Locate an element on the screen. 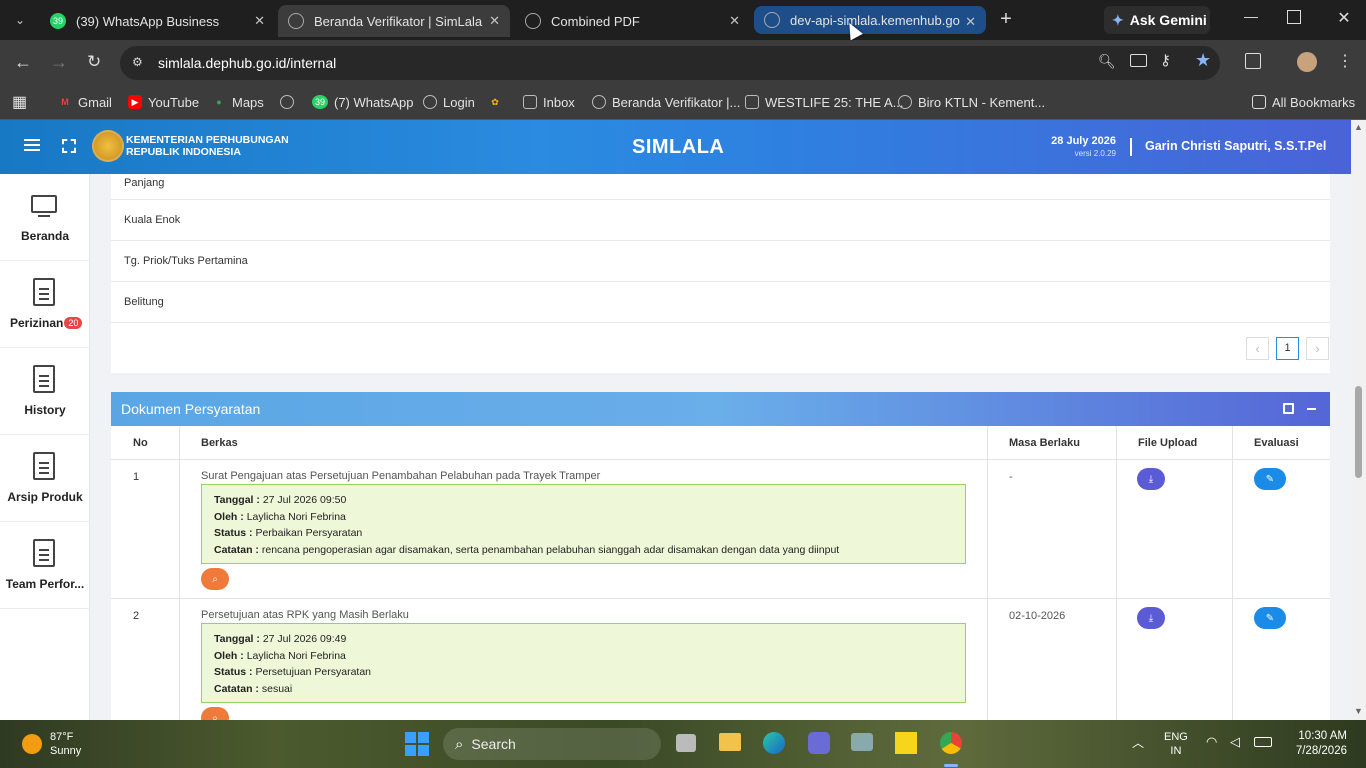 The image size is (1366, 768). expand-icon is located at coordinates (1288, 408).